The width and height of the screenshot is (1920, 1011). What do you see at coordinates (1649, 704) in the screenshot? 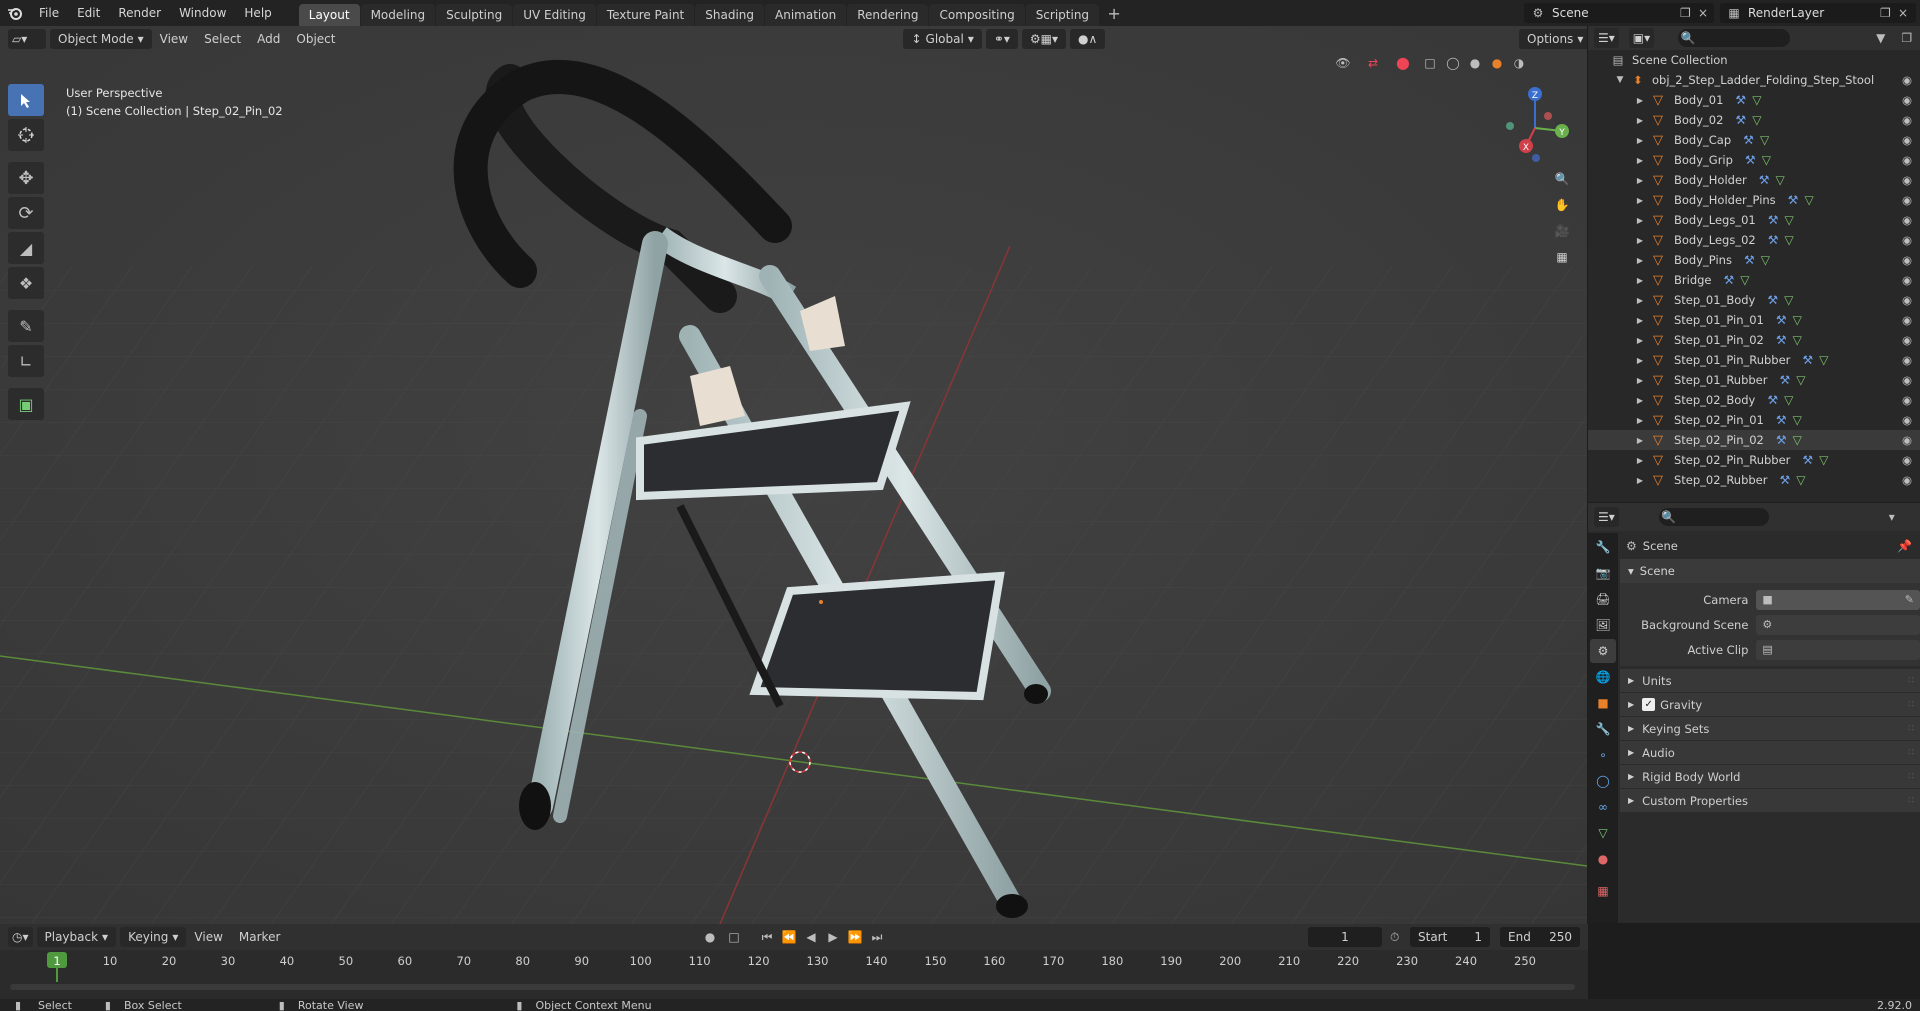
I see `gravity-checkbox: ✓` at bounding box center [1649, 704].